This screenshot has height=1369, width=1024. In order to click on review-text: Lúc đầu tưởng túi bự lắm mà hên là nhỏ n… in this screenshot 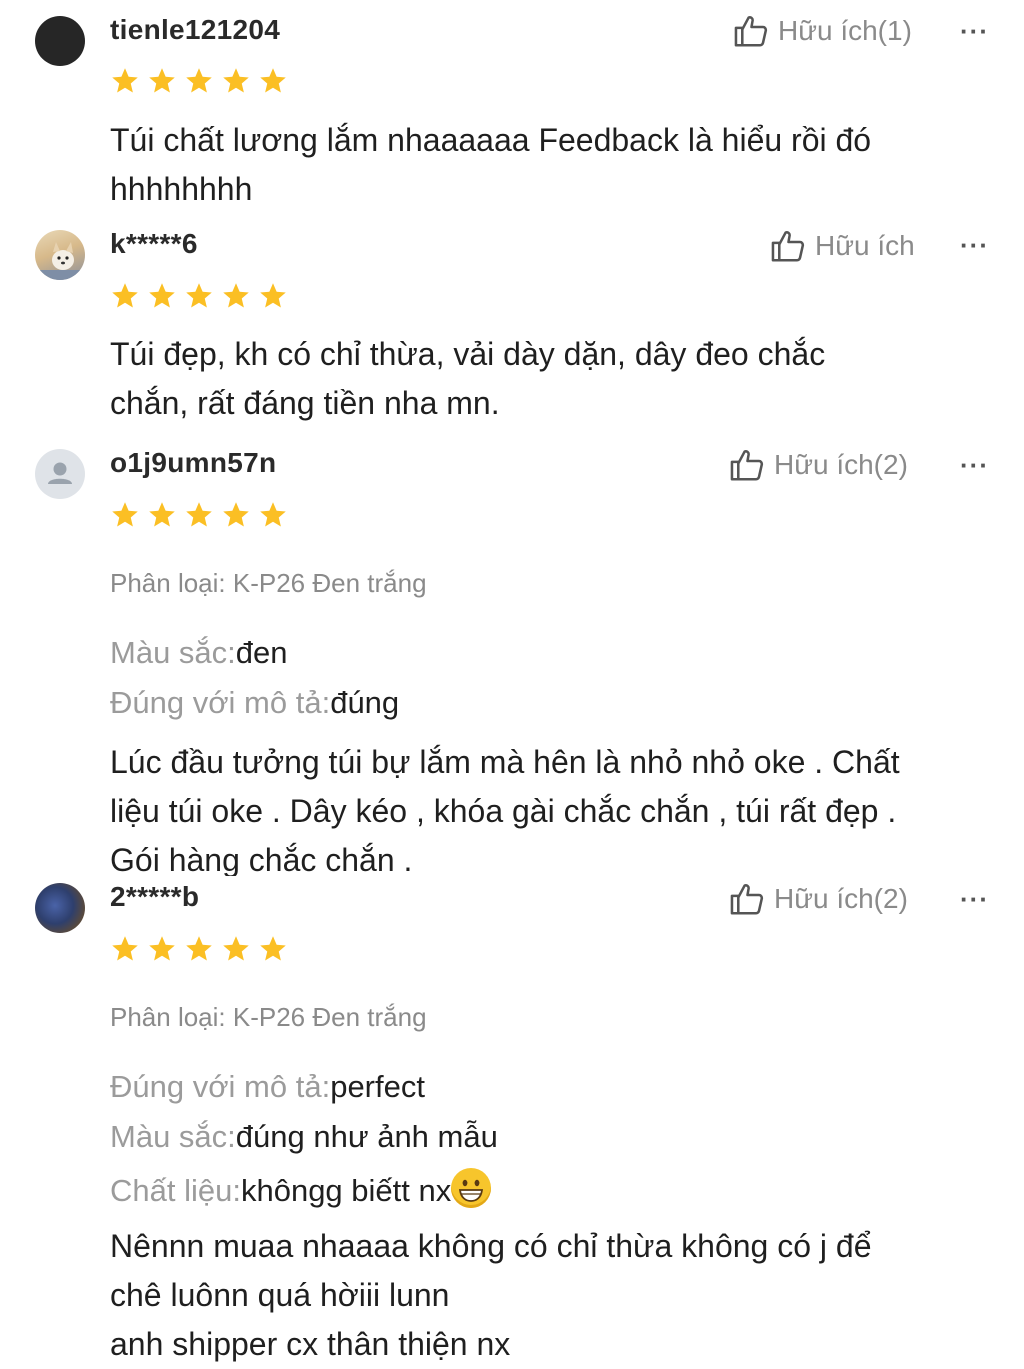, I will do `click(505, 810)`.